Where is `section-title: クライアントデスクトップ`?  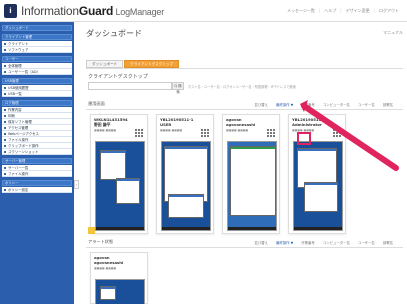 section-title: クライアントデスクトップ is located at coordinates (118, 77).